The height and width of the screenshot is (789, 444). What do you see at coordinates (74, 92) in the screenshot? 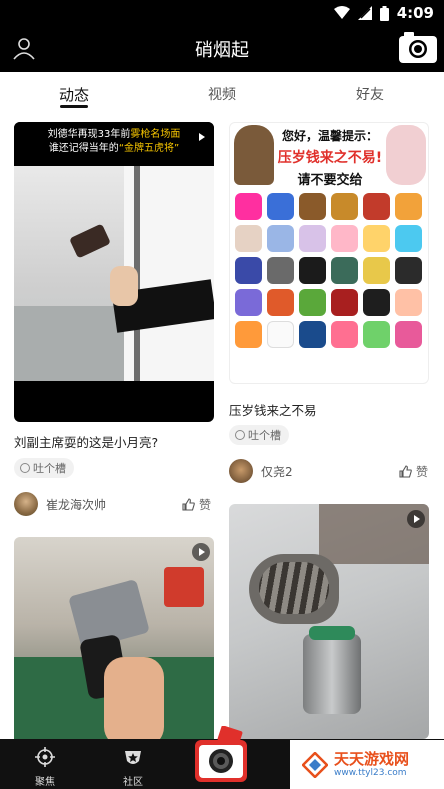
I see `tab-dynamic: 动态` at bounding box center [74, 92].